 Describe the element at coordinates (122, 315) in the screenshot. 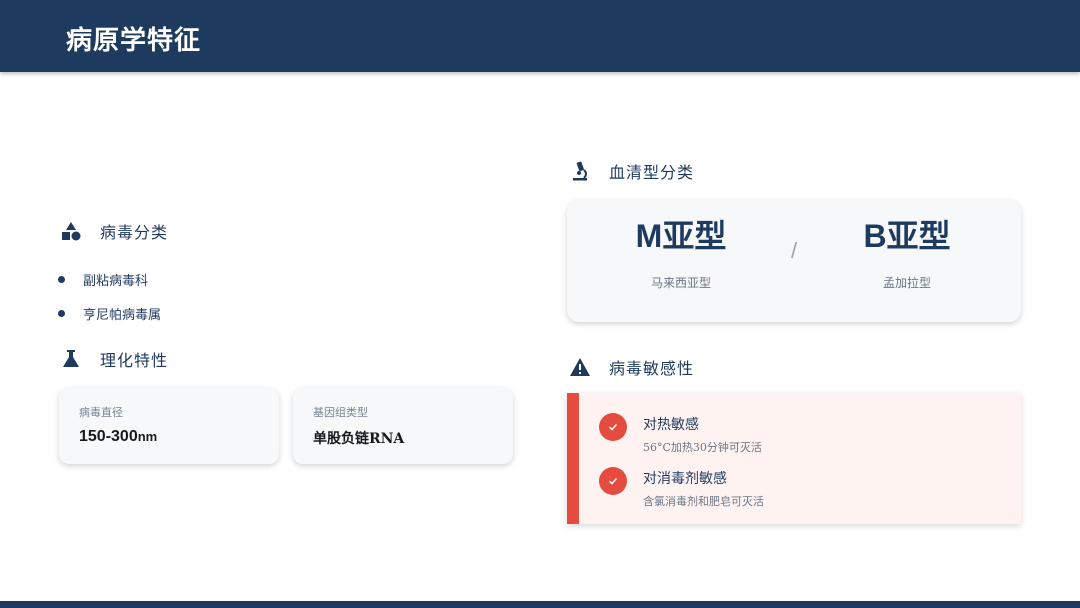

I see `list-item-text: 亨尼帕病毒属` at that location.